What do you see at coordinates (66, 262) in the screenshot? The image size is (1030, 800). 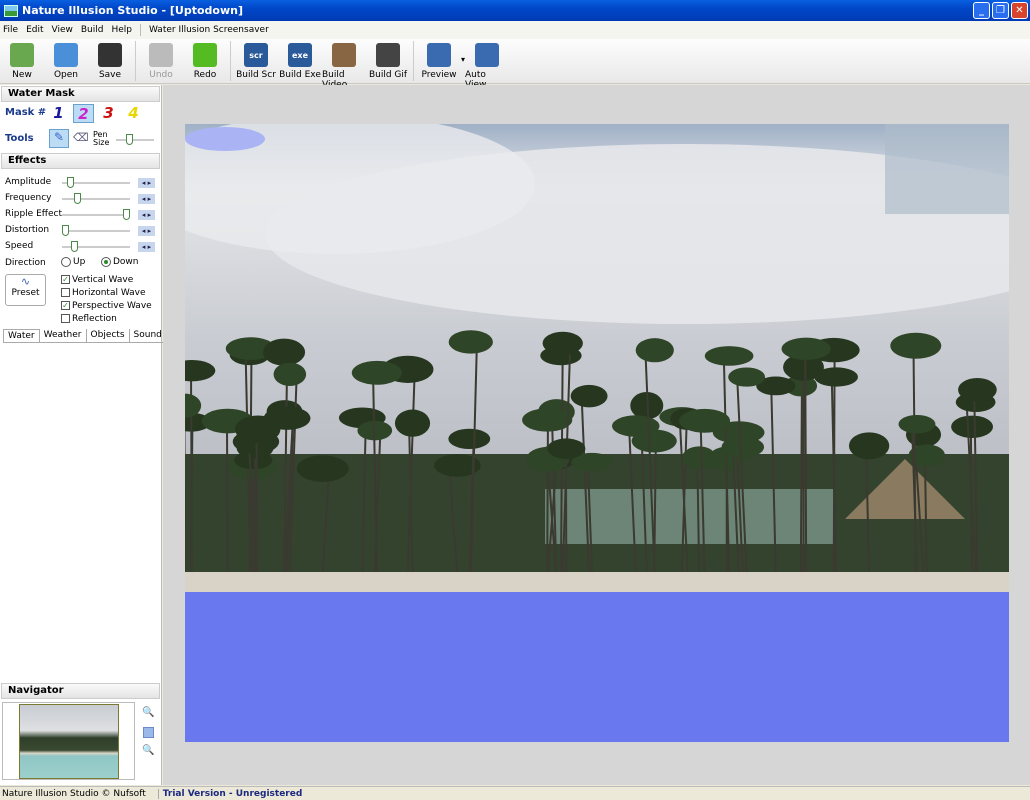 I see `radio-up` at bounding box center [66, 262].